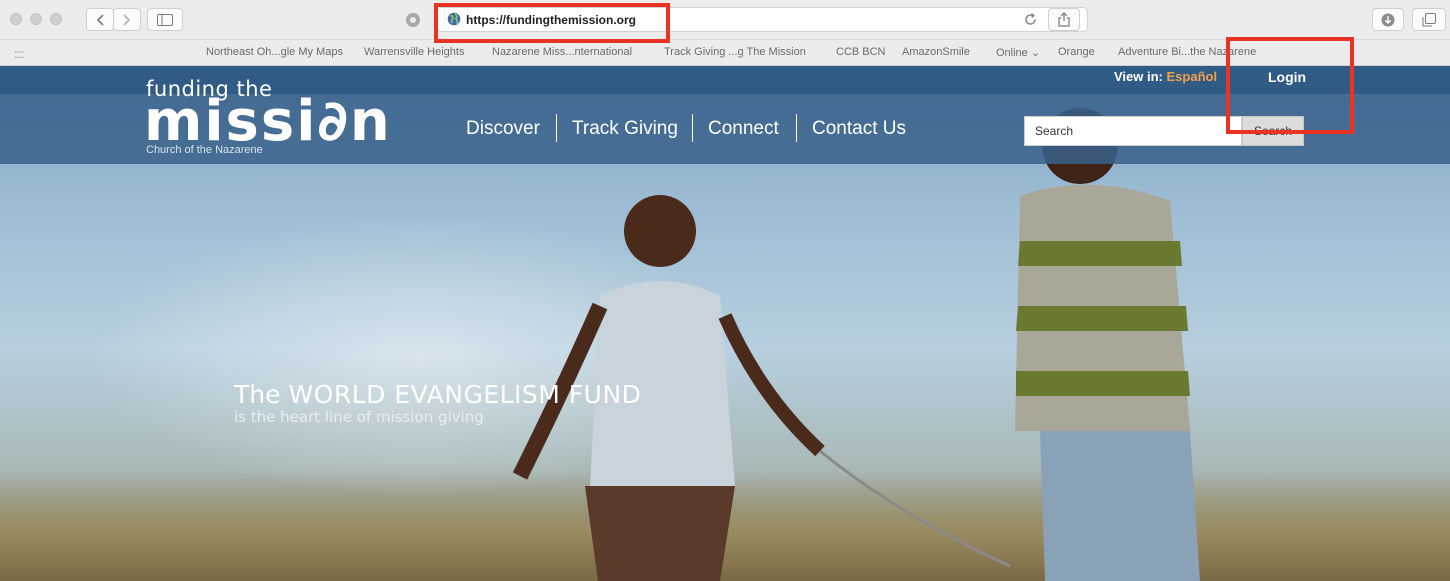 The width and height of the screenshot is (1450, 581). What do you see at coordinates (19, 54) in the screenshot?
I see `apps-grid-icon: ::::` at bounding box center [19, 54].